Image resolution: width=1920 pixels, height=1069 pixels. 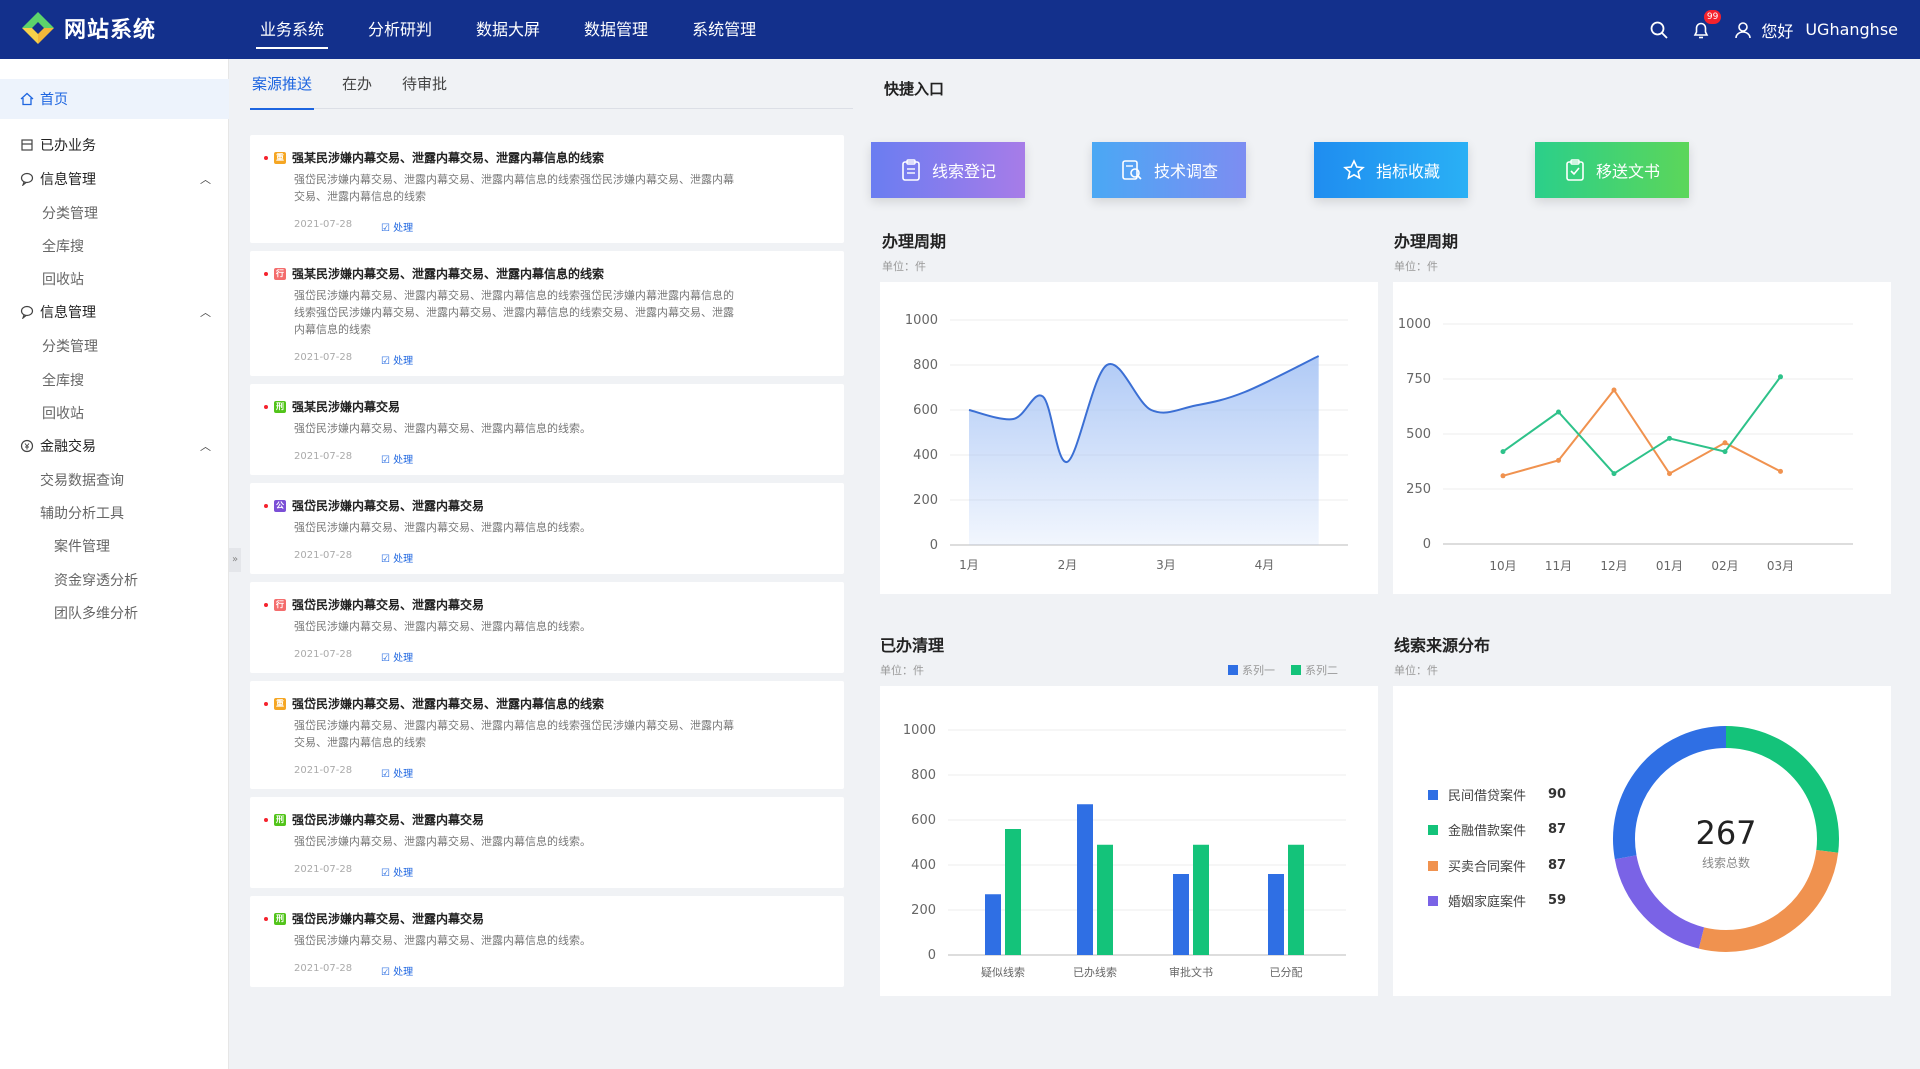 What do you see at coordinates (1557, 794) in the screenshot?
I see `legend-value: 90` at bounding box center [1557, 794].